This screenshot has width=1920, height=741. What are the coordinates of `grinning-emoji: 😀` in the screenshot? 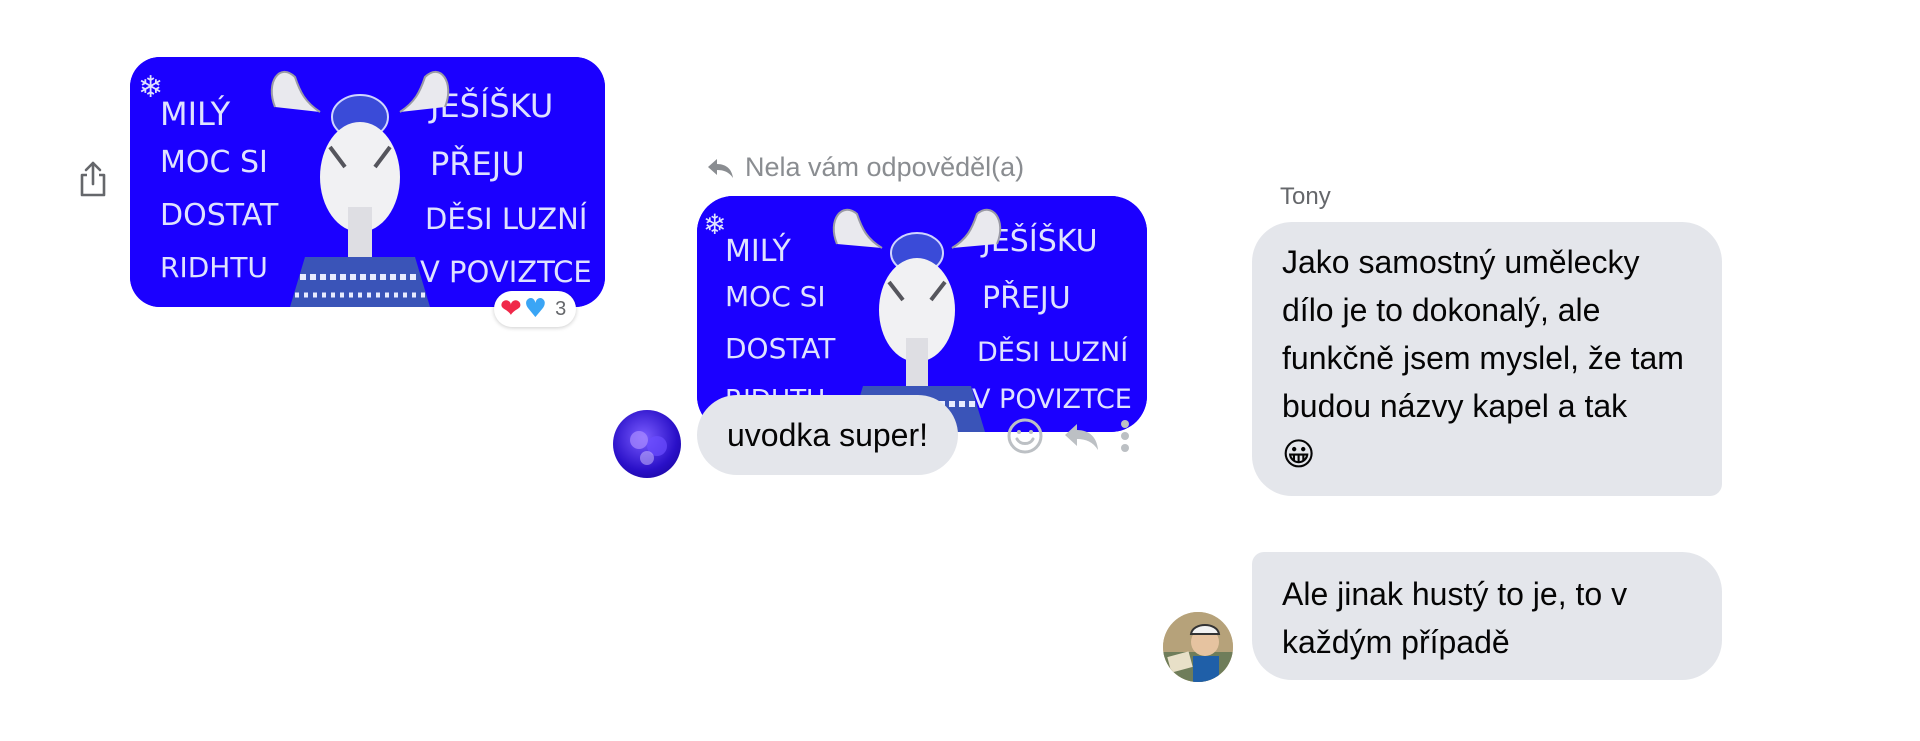 It's located at (1299, 454).